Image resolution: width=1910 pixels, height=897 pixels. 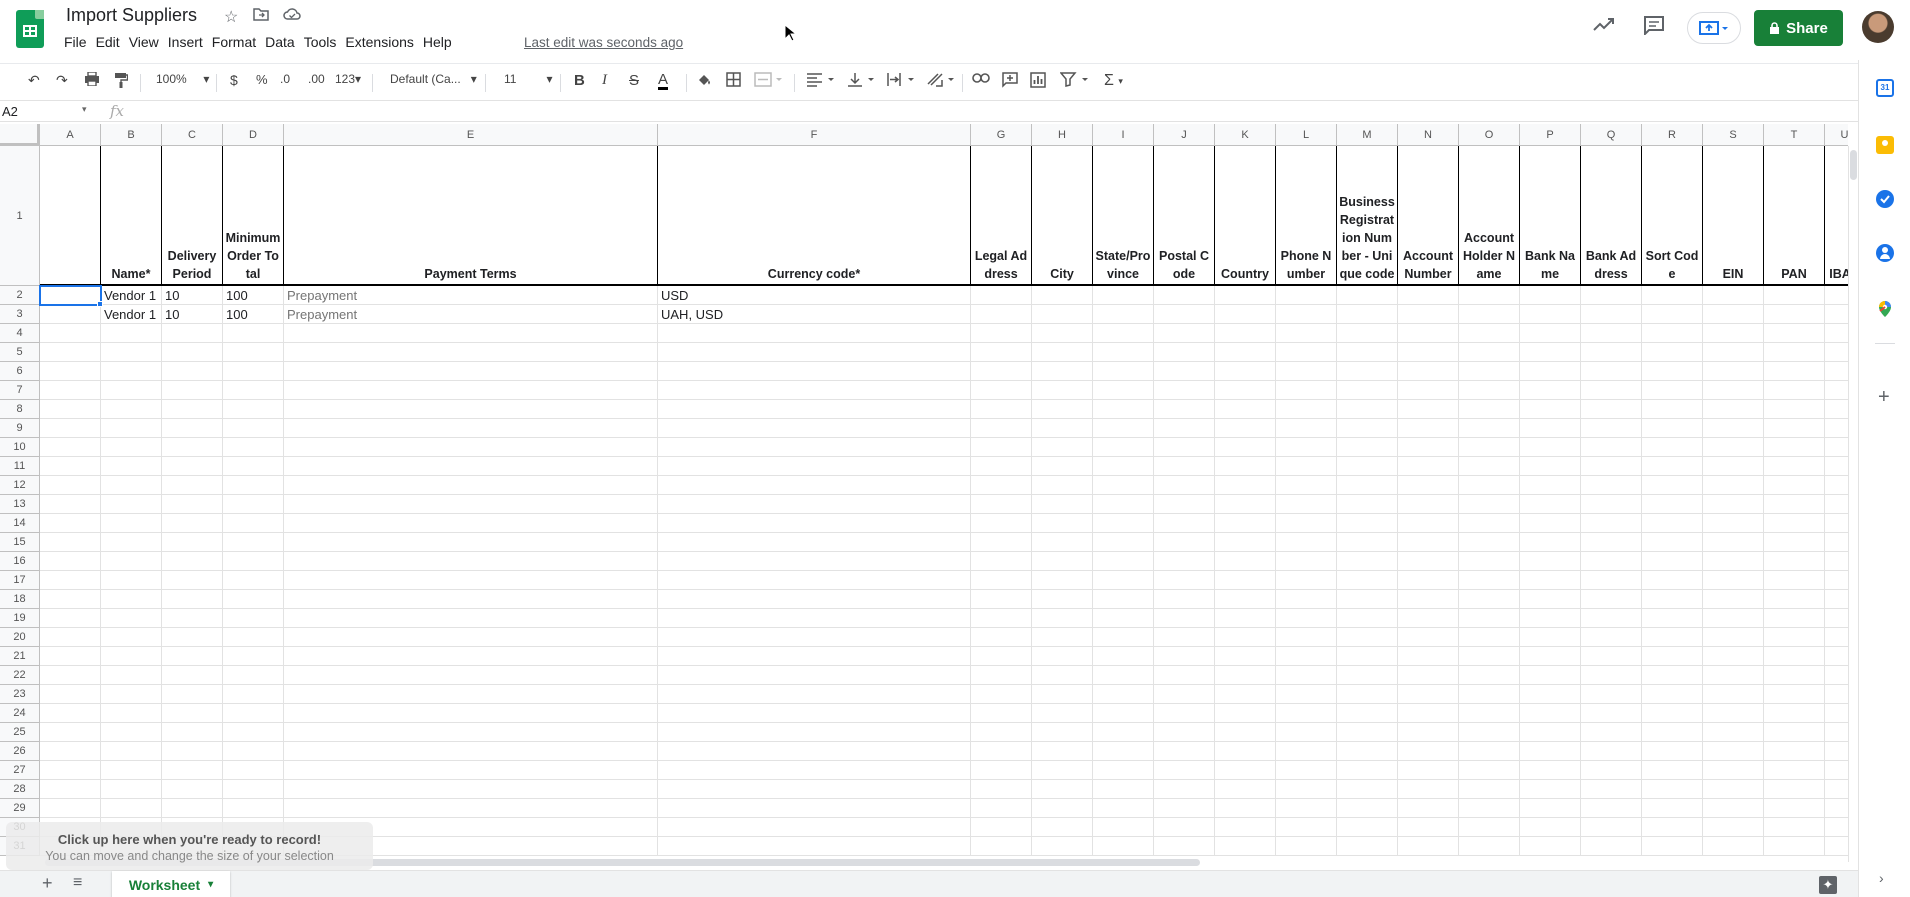 I want to click on row-header-27: 27, so click(x=20, y=770).